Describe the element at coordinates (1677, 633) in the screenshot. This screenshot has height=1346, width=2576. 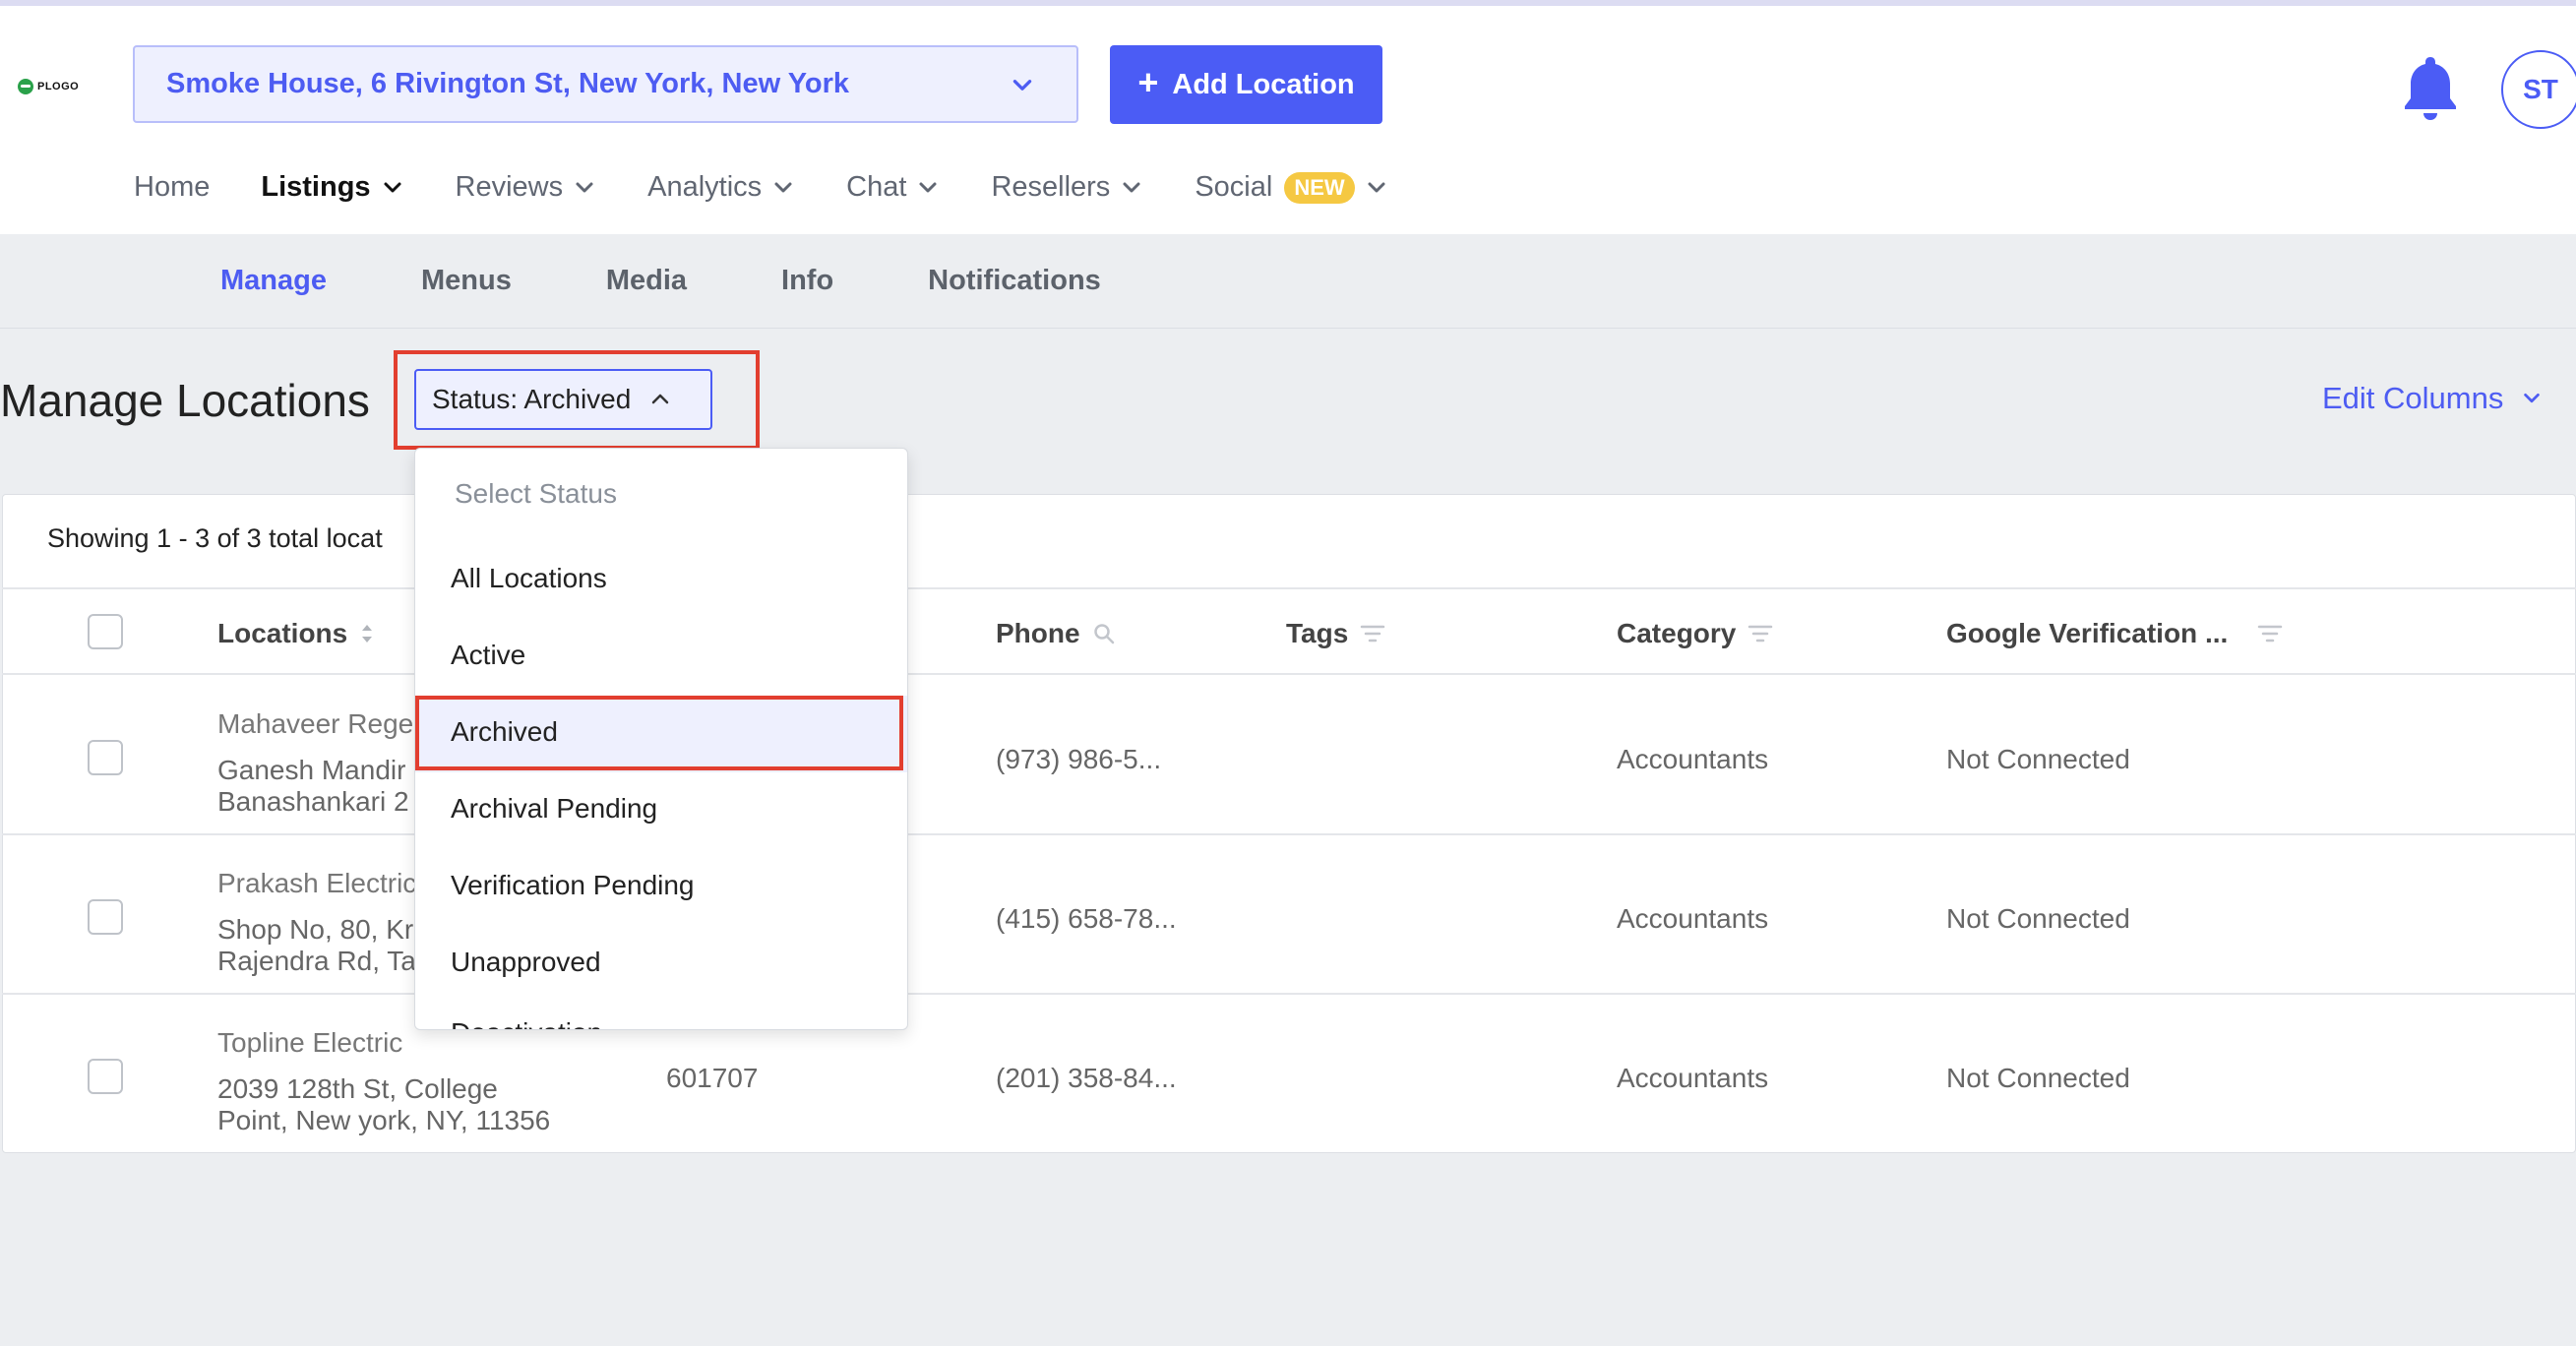
I see `column-header-label: Category` at that location.